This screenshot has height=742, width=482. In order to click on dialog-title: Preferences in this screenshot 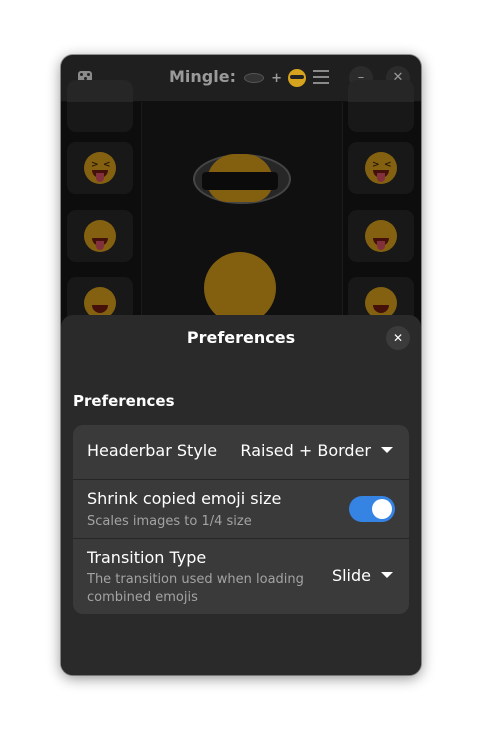, I will do `click(241, 337)`.